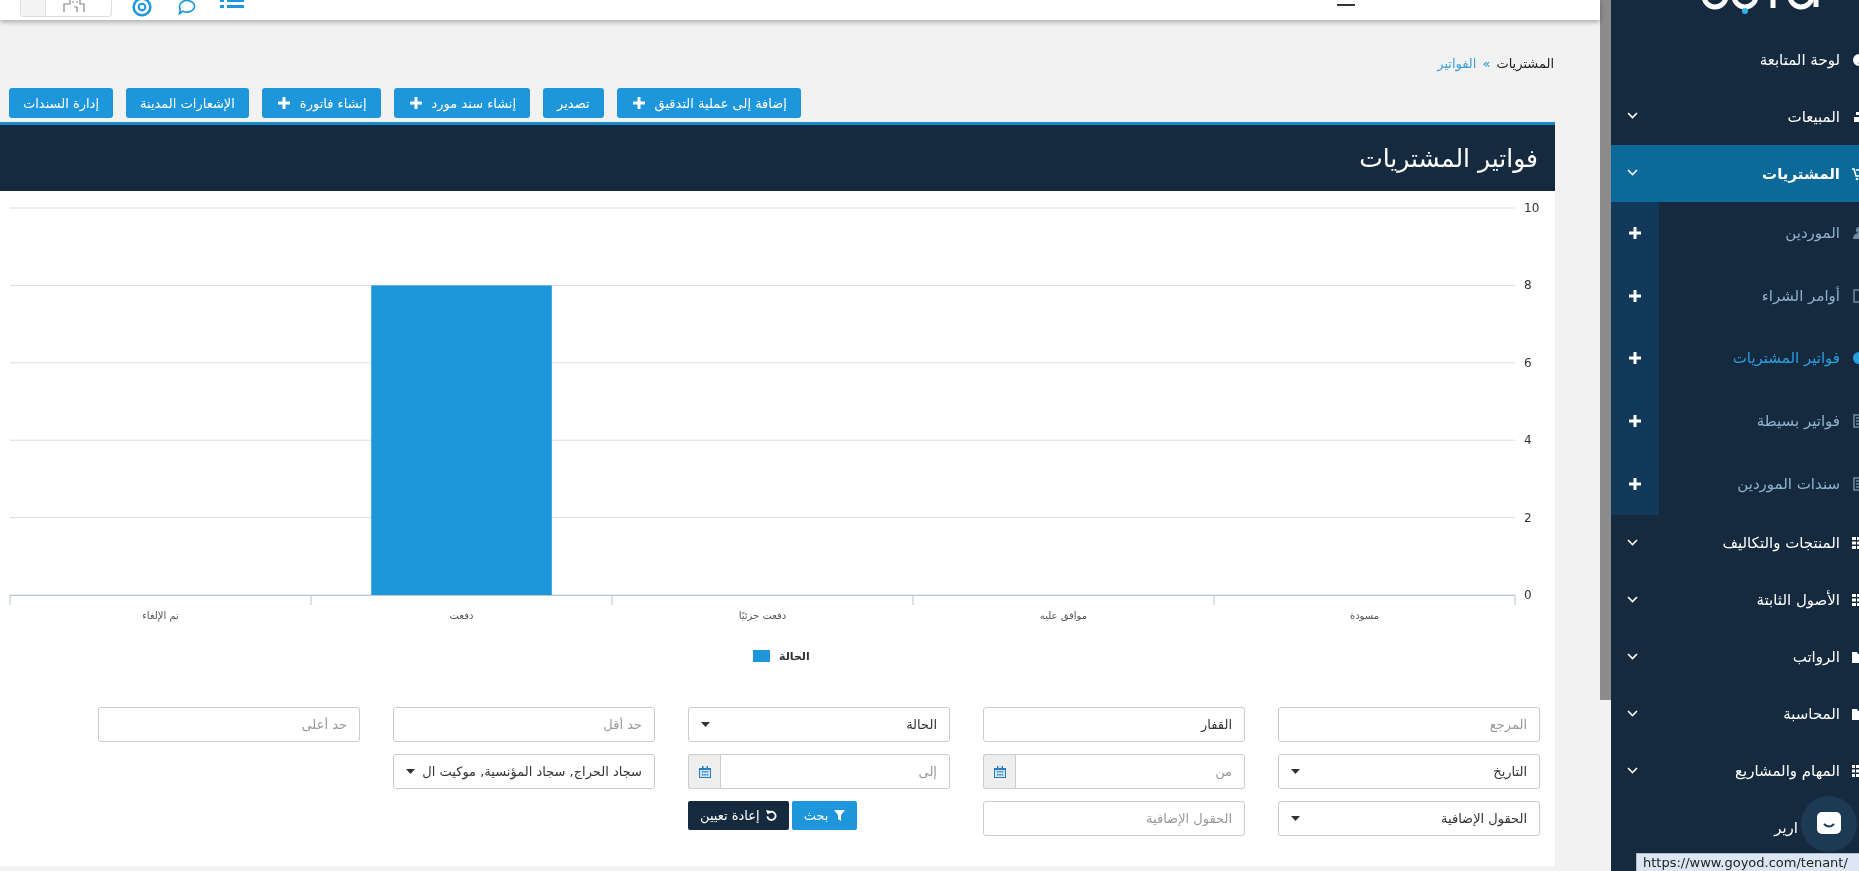  Describe the element at coordinates (1525, 63) in the screenshot. I see `breadcrumb-item: المشتريات` at that location.